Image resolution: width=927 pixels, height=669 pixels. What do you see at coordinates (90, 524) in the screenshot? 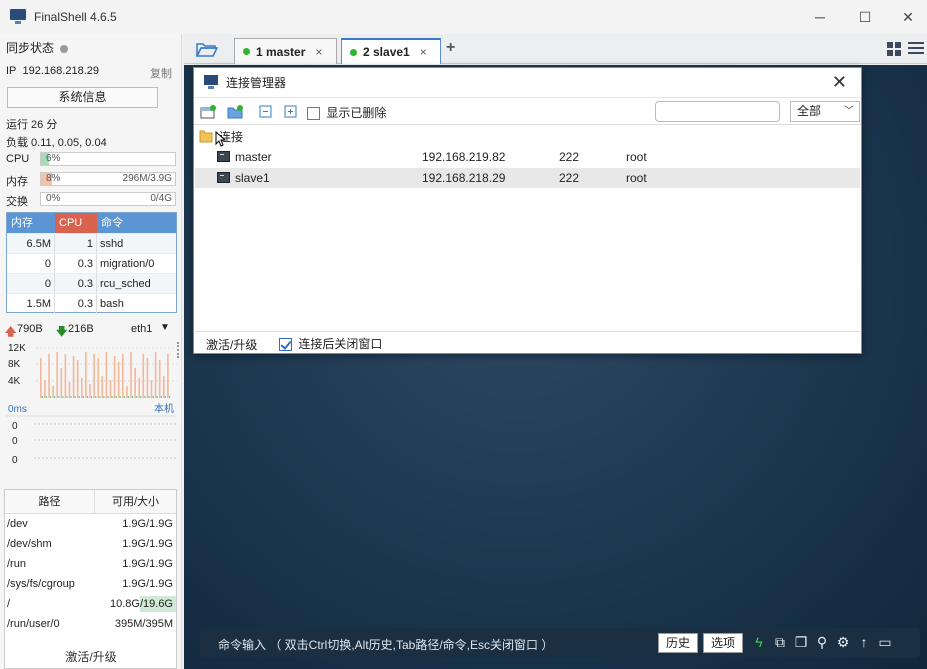
I see `disk-row: /dev 1.9G/1.9G` at bounding box center [90, 524].